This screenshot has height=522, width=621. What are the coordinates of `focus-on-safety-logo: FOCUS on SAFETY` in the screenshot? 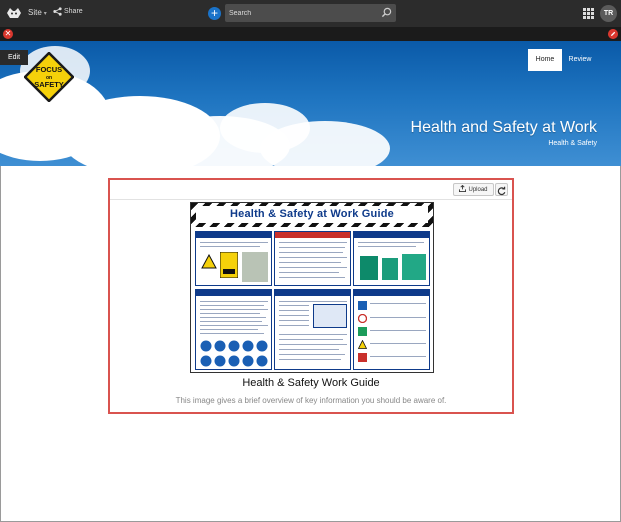 It's located at (49, 77).